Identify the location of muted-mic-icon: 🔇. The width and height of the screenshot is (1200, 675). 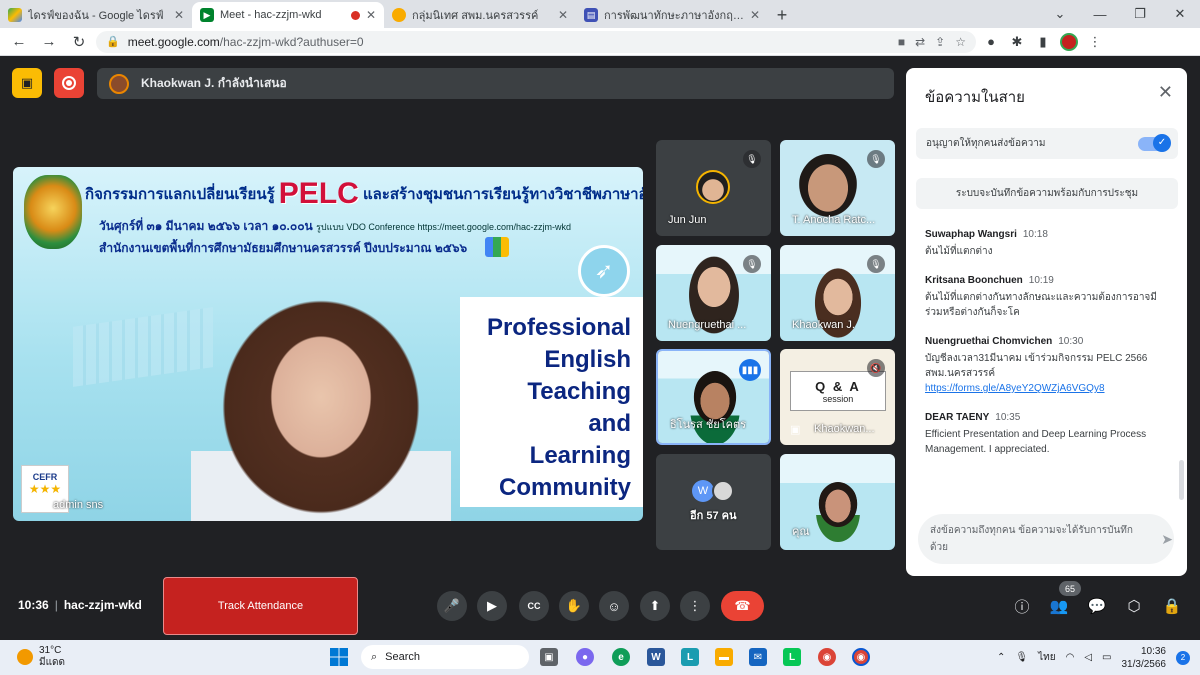
(876, 368).